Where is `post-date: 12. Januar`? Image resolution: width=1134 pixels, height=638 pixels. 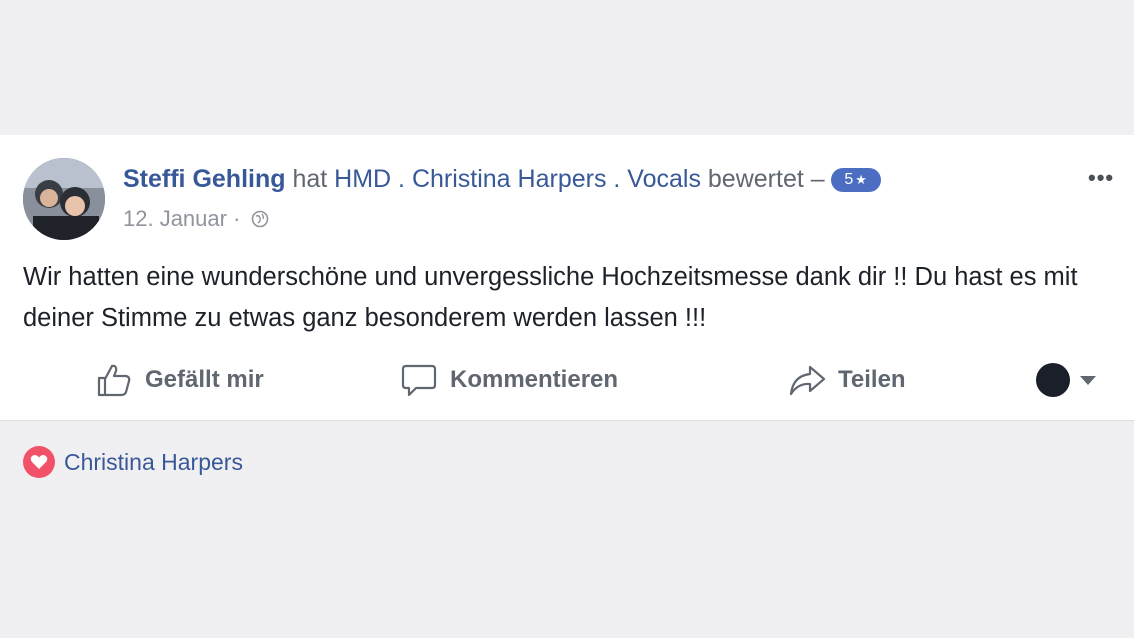 post-date: 12. Januar is located at coordinates (175, 219).